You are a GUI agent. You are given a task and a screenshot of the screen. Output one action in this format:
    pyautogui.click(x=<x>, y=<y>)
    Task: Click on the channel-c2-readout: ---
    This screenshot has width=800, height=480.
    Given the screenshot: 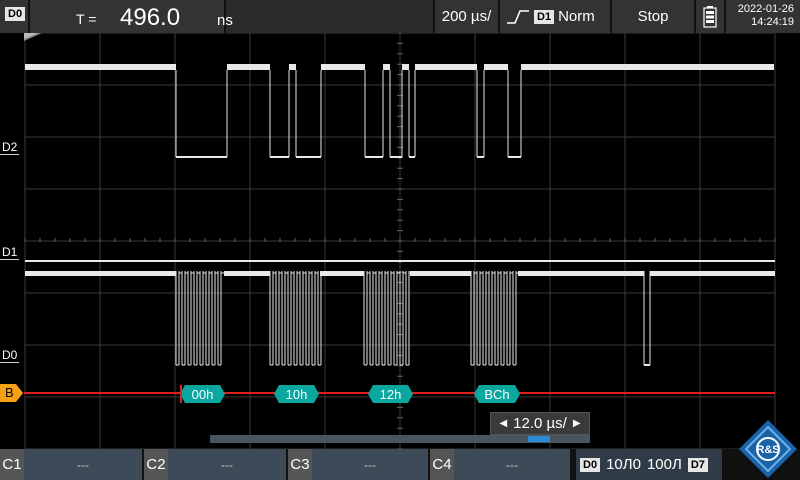 What is the action you would take?
    pyautogui.click(x=227, y=464)
    